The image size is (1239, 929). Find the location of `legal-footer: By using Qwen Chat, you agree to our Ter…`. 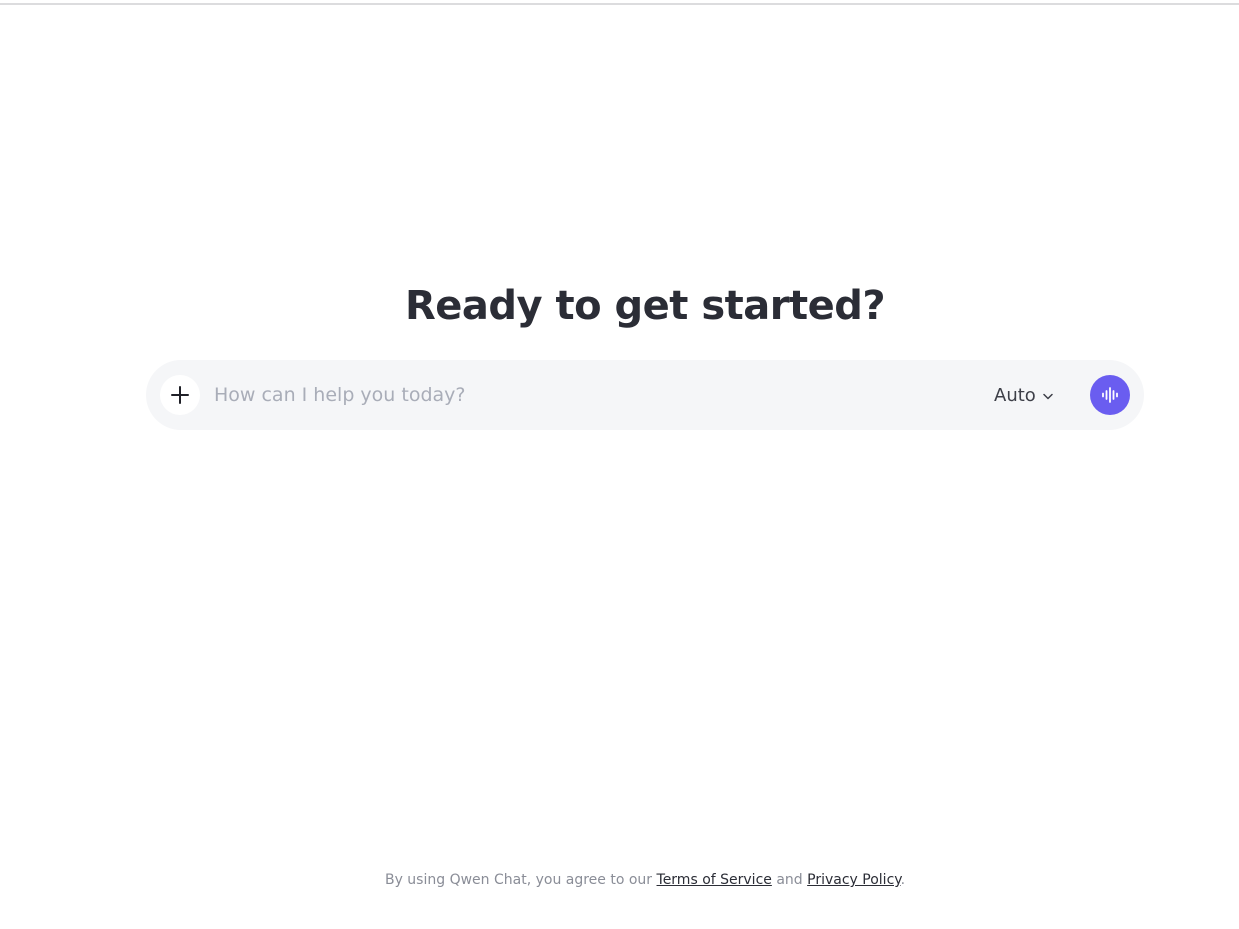

legal-footer: By using Qwen Chat, you agree to our Ter… is located at coordinates (619, 880).